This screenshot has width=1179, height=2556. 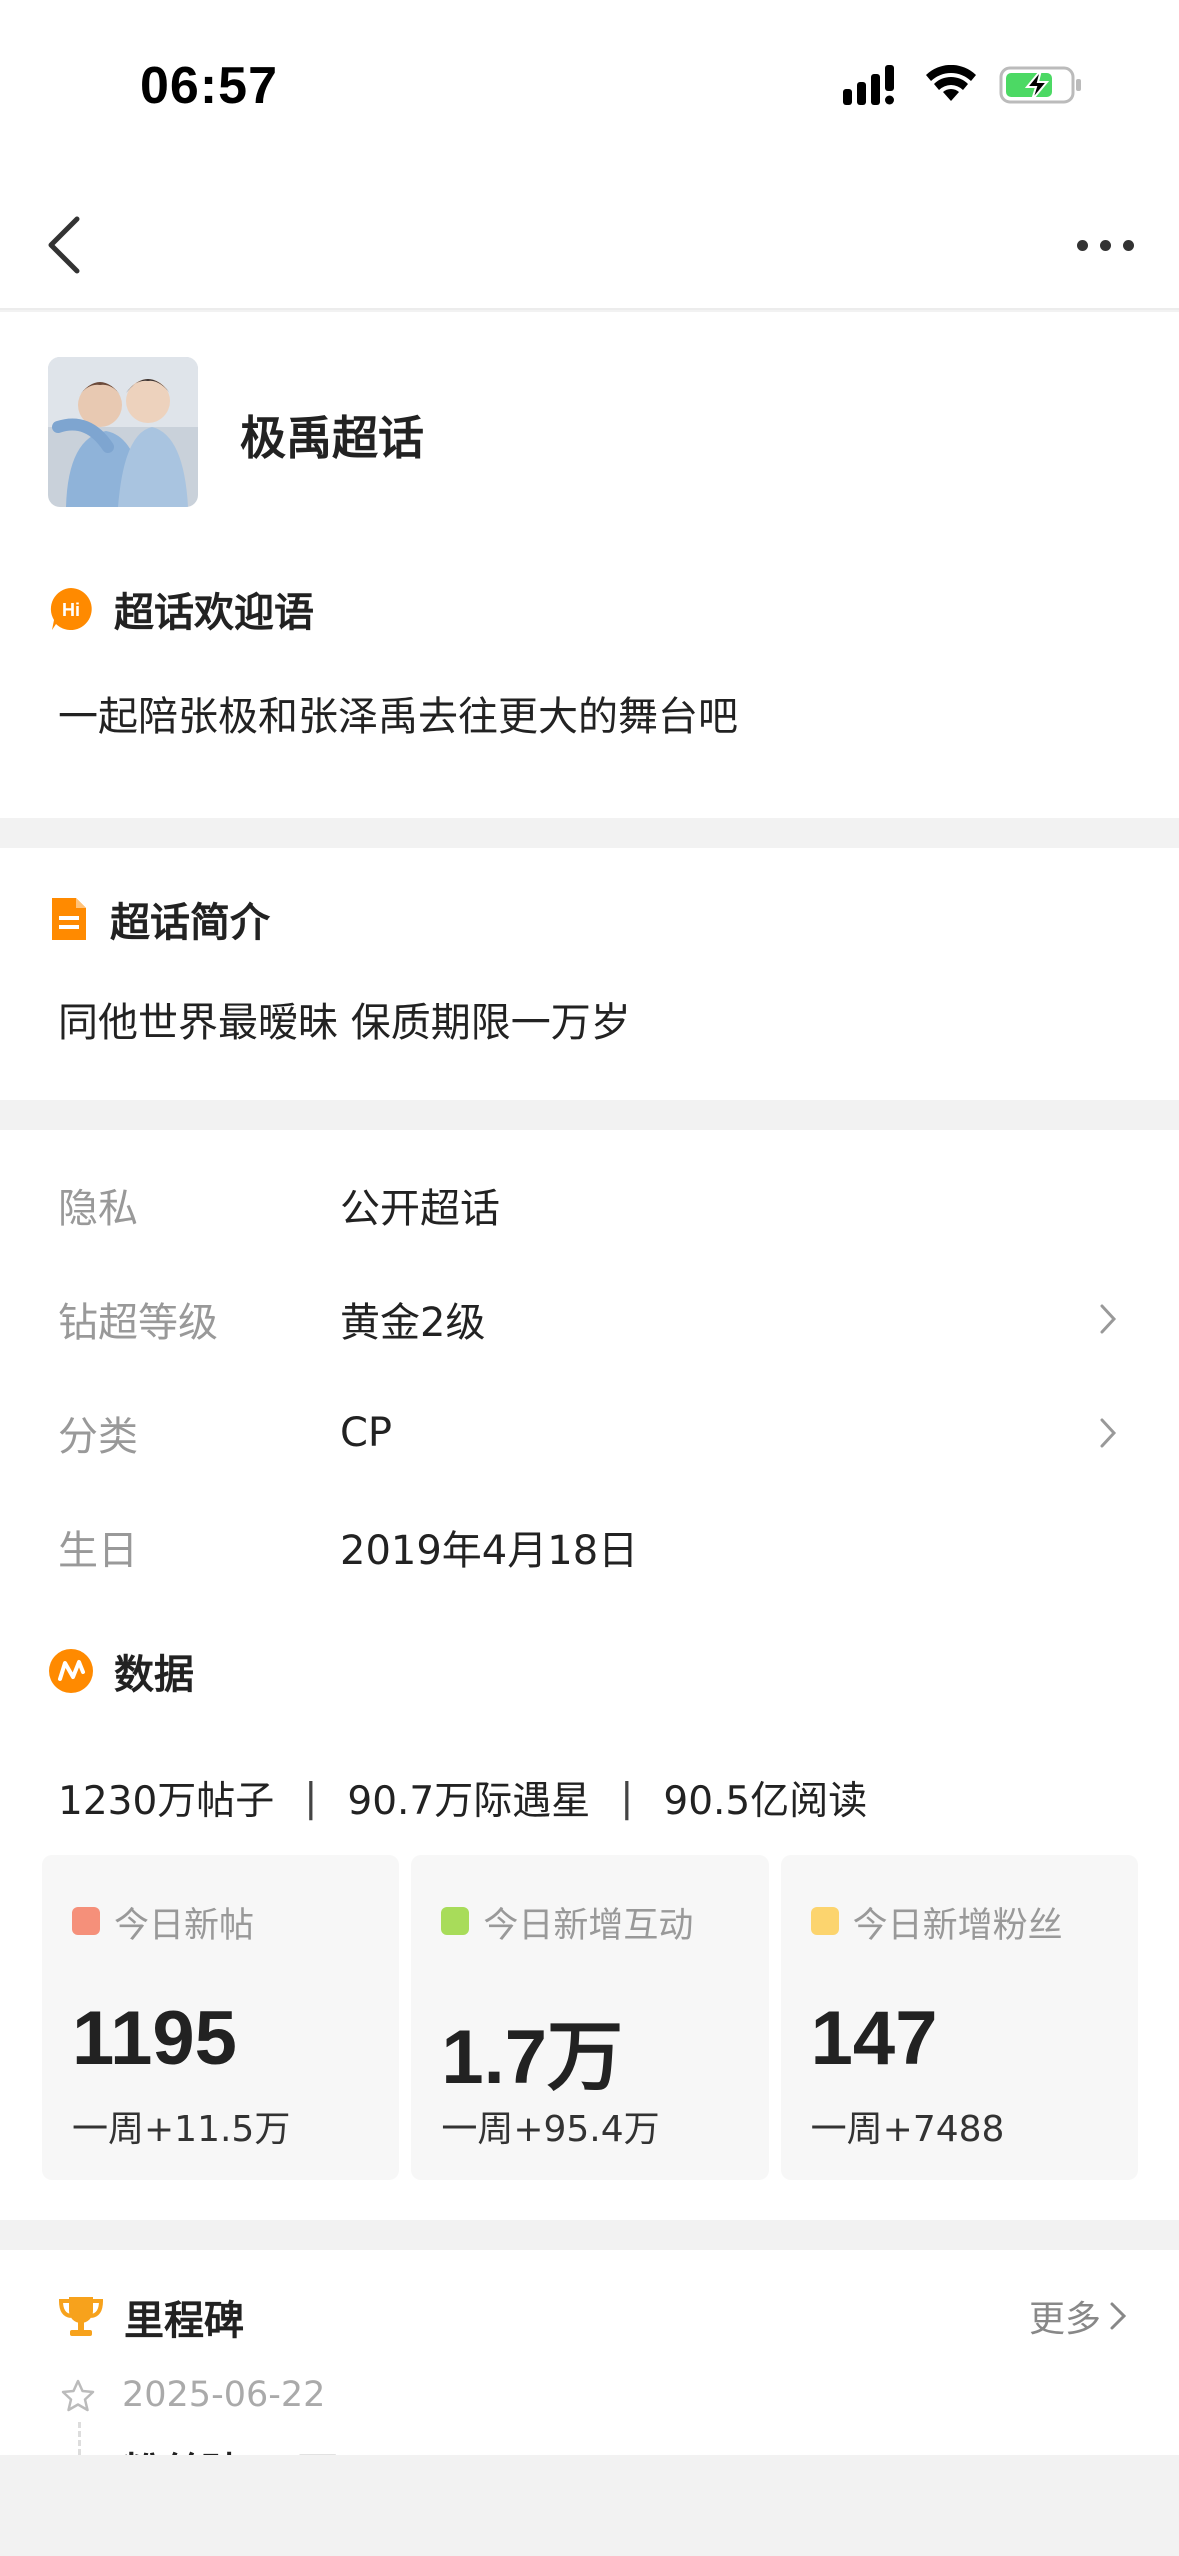 What do you see at coordinates (81, 2316) in the screenshot?
I see `trophy-icon` at bounding box center [81, 2316].